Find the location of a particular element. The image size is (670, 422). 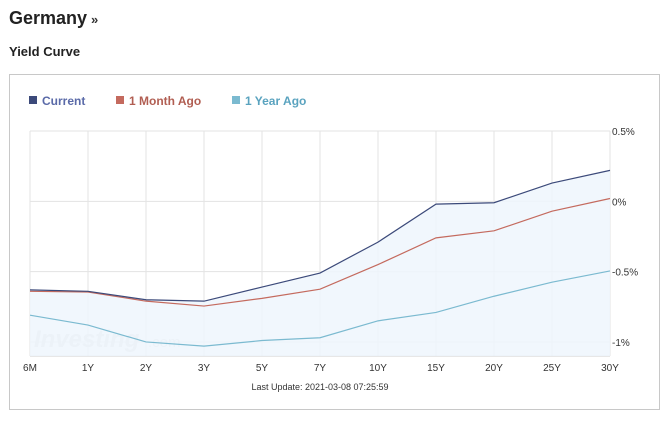

x-tick-label: 7Y is located at coordinates (320, 368).